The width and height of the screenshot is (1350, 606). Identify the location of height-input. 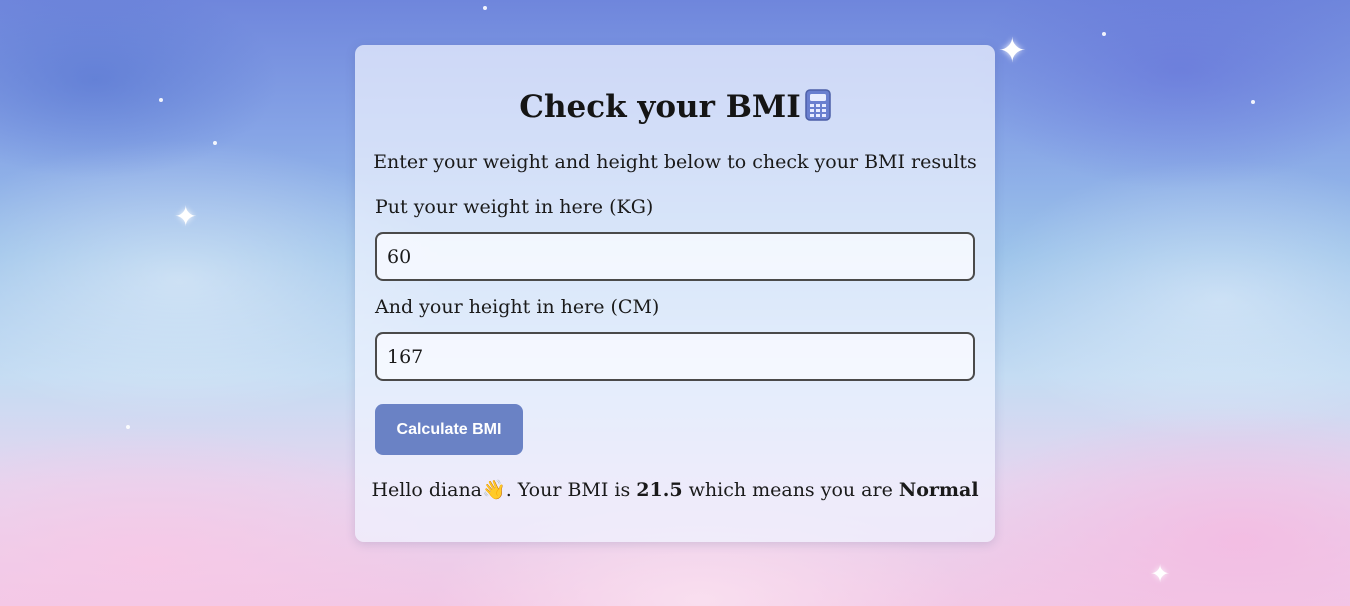
(675, 356).